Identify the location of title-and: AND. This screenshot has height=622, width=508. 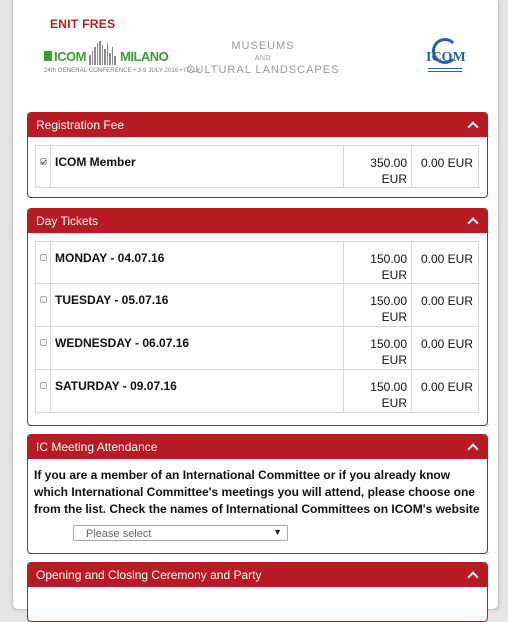
(263, 58).